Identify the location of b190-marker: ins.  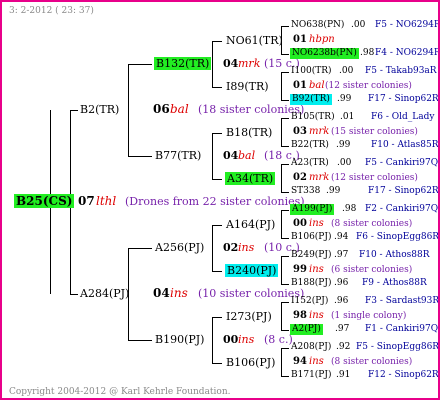
(246, 339).